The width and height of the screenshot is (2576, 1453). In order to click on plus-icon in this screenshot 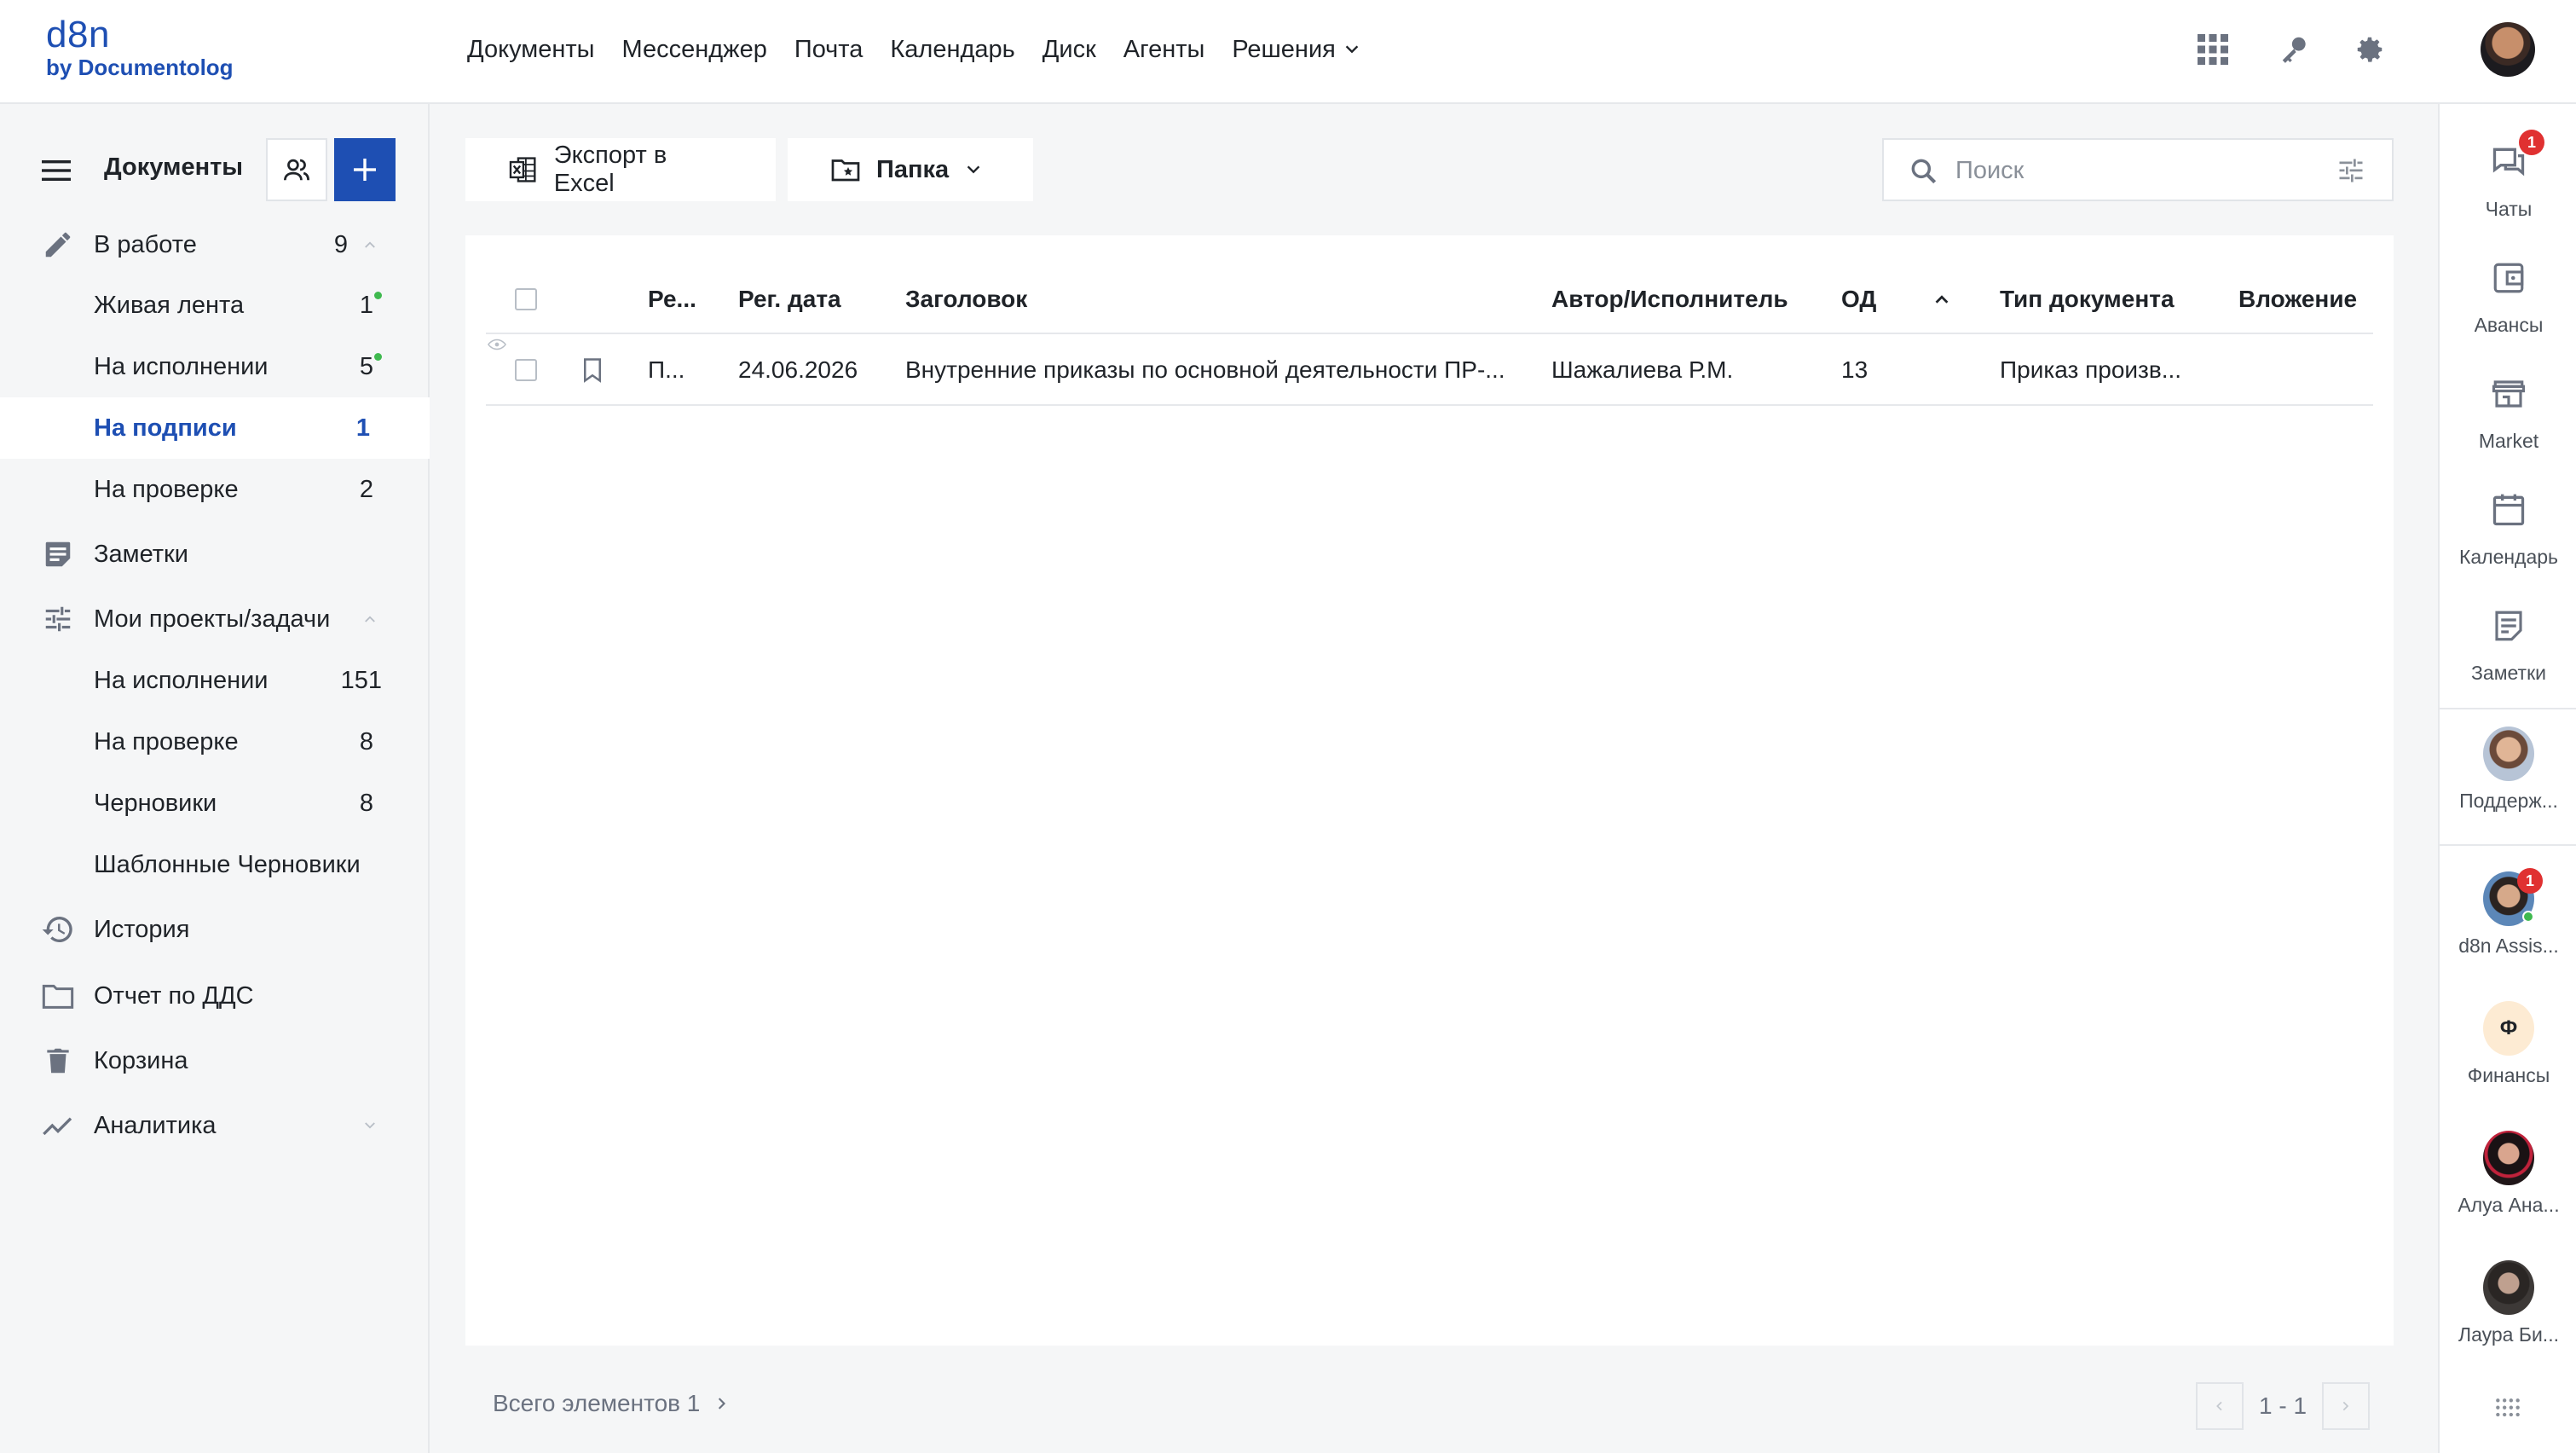, I will do `click(365, 170)`.